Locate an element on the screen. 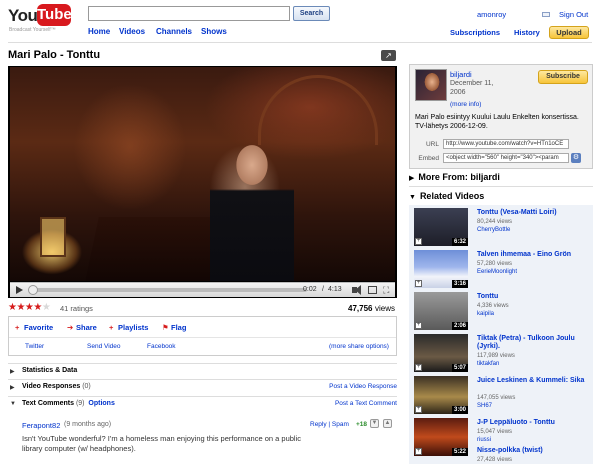 This screenshot has height=464, width=600. more-share-options: (more share options) is located at coordinates (359, 346).